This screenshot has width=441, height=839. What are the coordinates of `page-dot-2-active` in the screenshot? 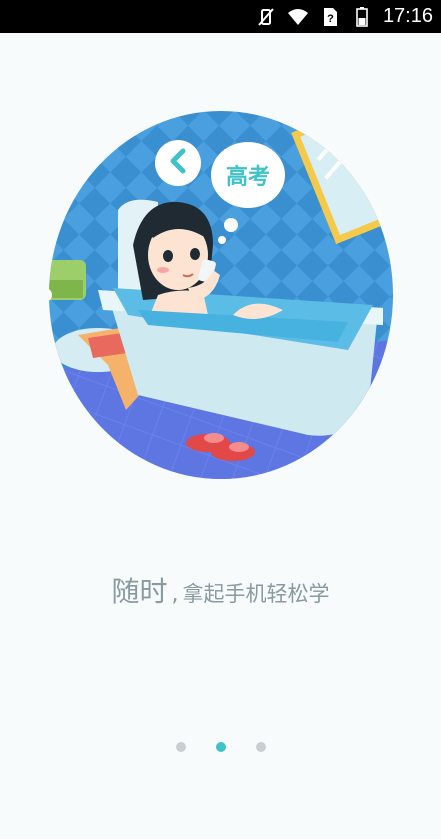 It's located at (220, 747).